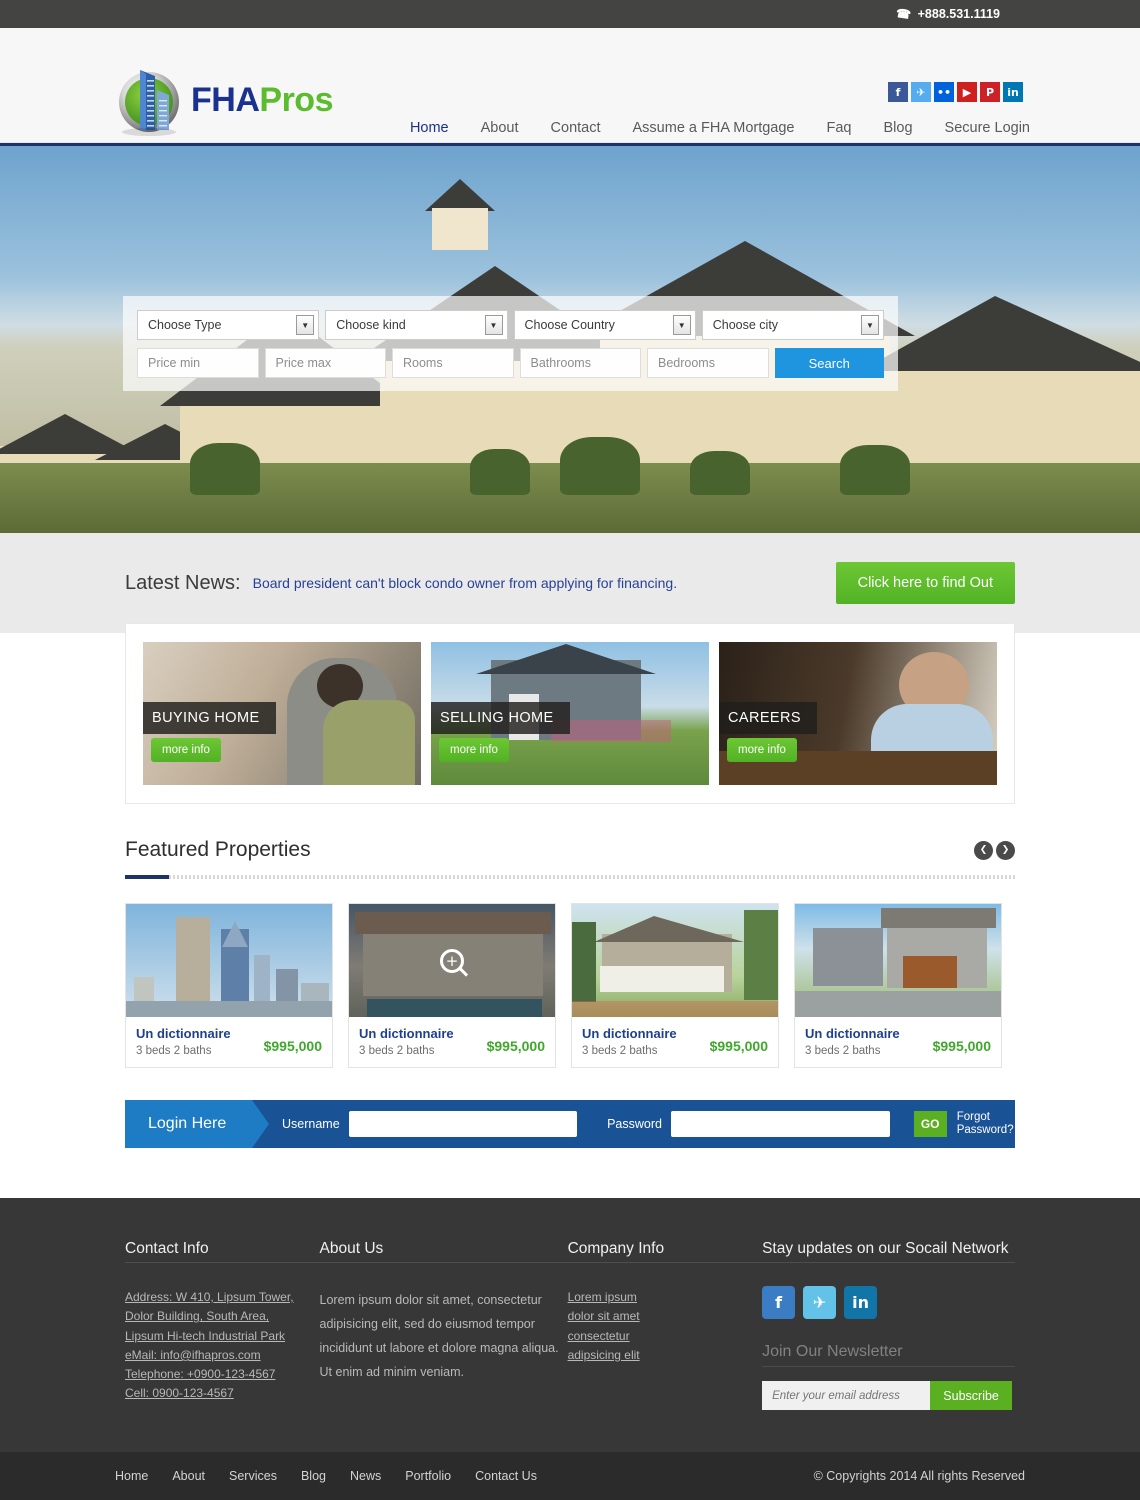 This screenshot has height=1500, width=1140. What do you see at coordinates (858, 713) in the screenshot?
I see `promo-card: CAREERS more info` at bounding box center [858, 713].